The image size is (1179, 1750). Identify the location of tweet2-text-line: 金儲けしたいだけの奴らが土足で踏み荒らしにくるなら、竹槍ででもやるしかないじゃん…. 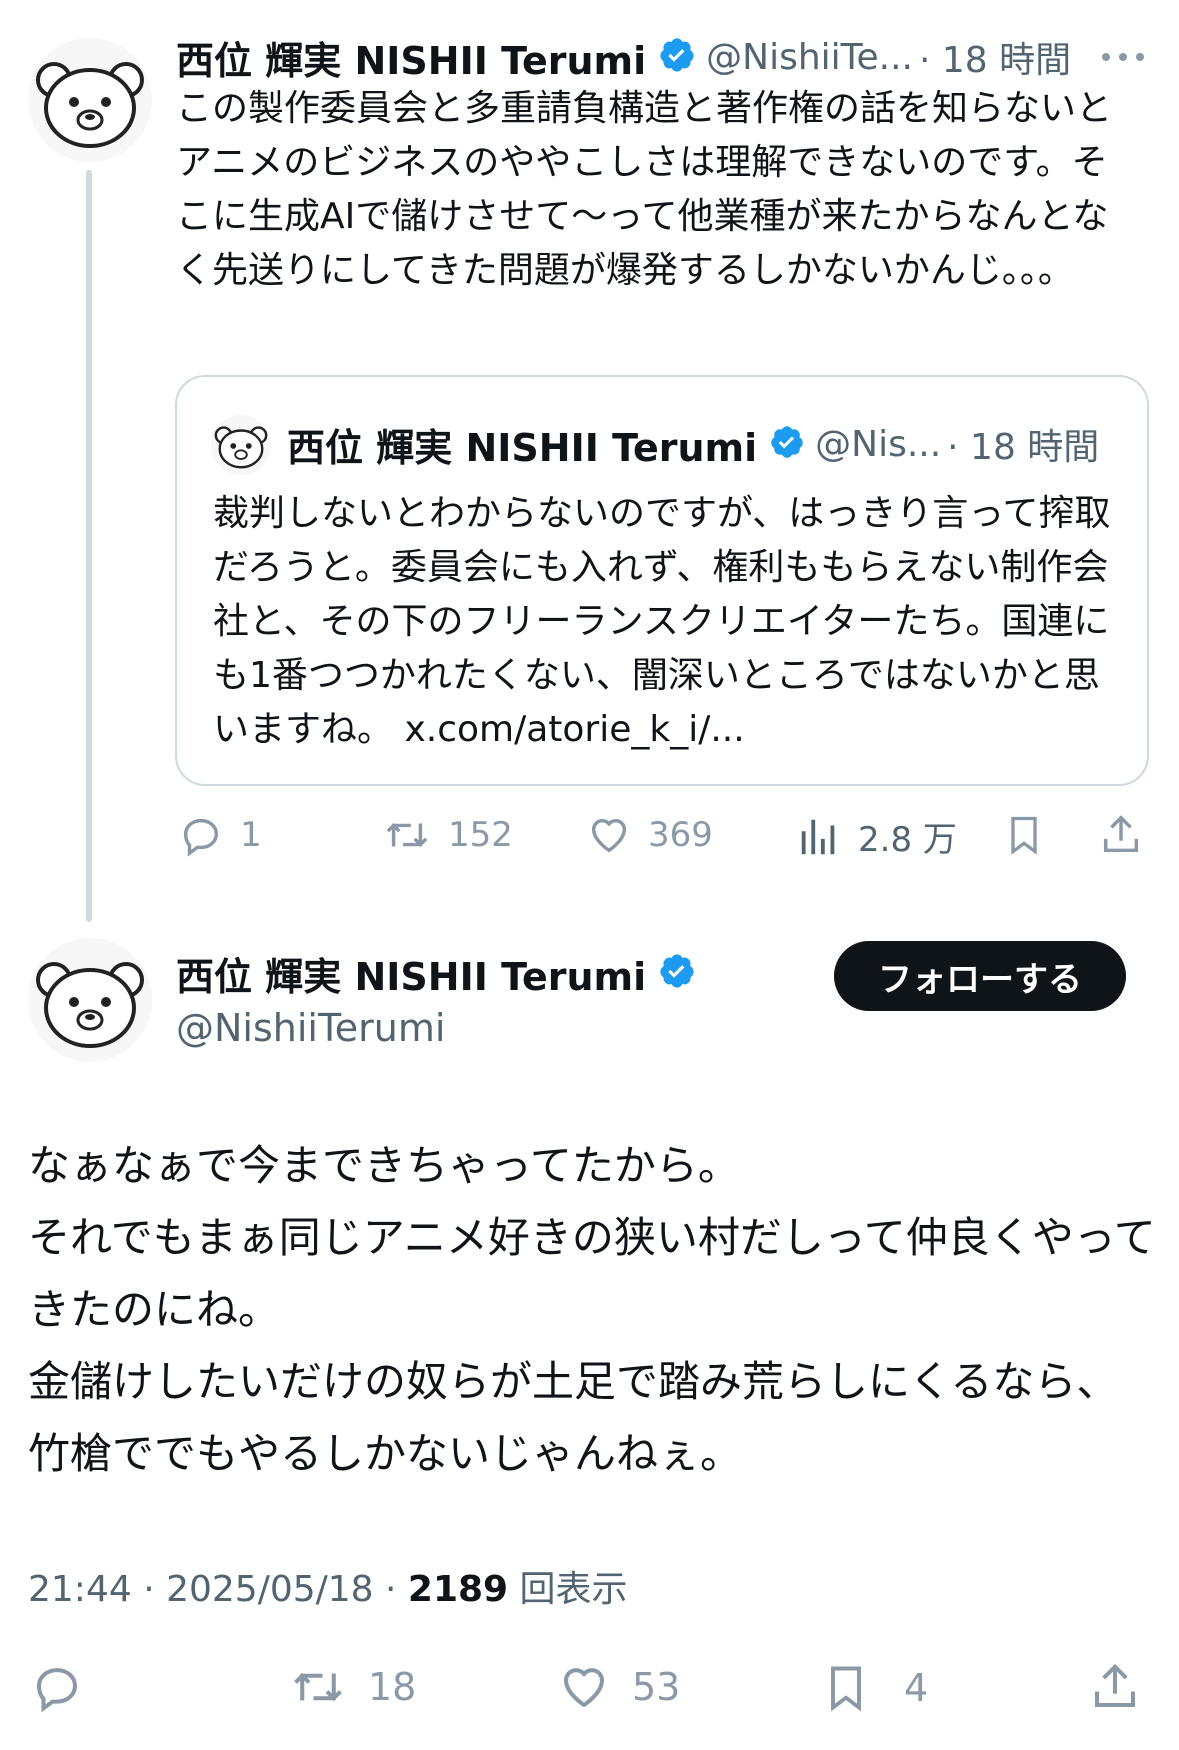
(573, 1417).